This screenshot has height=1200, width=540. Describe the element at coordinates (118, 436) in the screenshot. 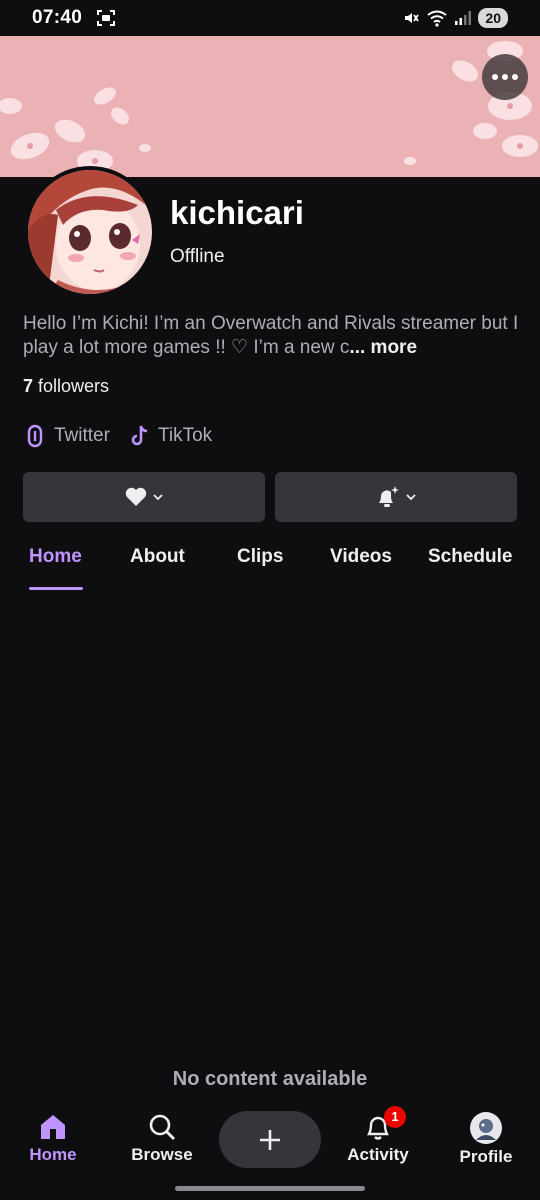

I see `social-links: Twitter TikTok` at that location.